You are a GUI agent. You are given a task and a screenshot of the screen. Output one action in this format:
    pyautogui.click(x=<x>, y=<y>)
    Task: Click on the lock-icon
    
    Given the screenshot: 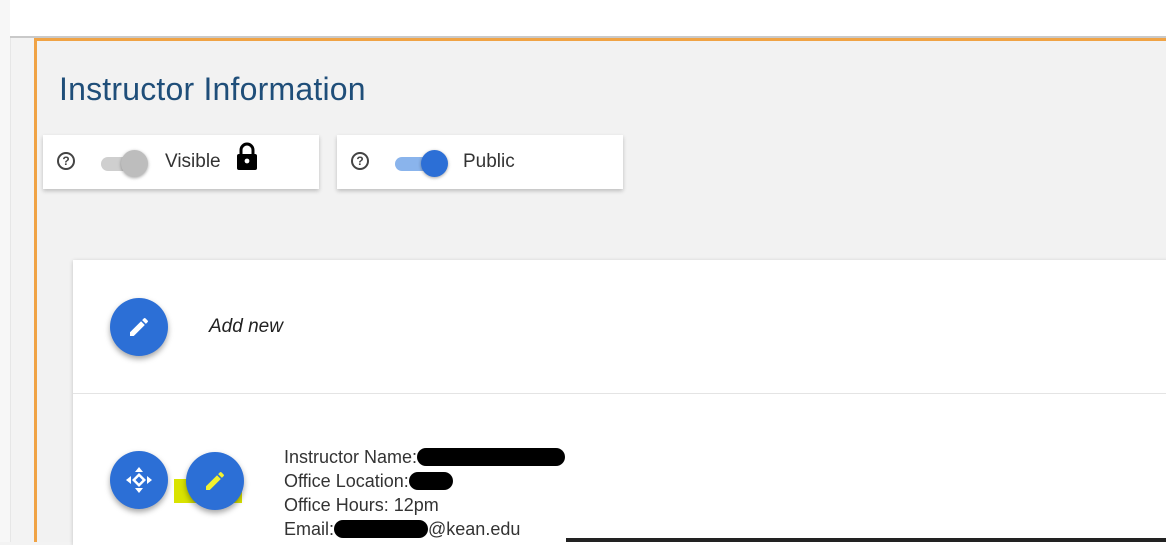 What is the action you would take?
    pyautogui.click(x=247, y=156)
    